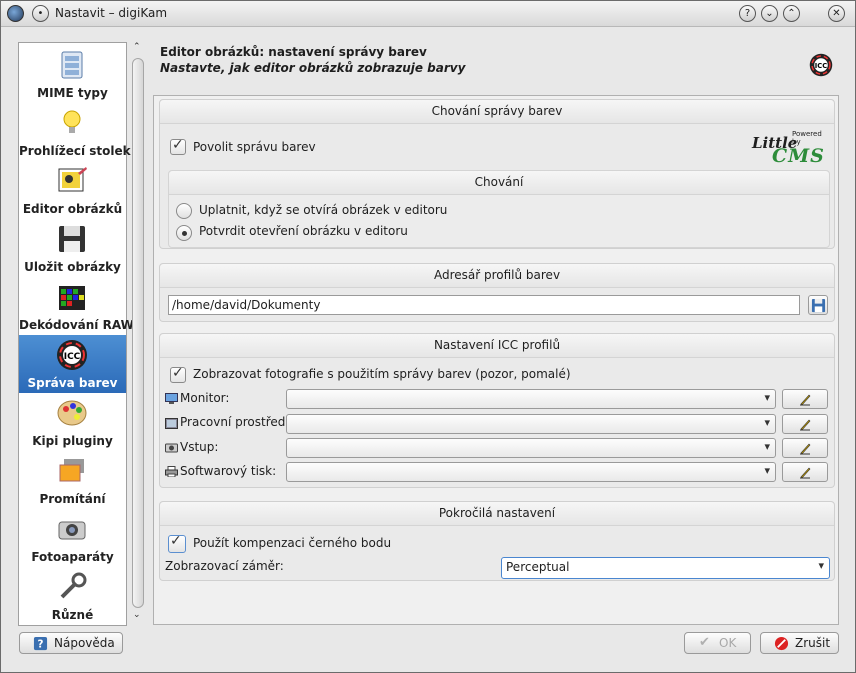 The image size is (856, 673). Describe the element at coordinates (71, 470) in the screenshot. I see `slideshow-icon` at that location.